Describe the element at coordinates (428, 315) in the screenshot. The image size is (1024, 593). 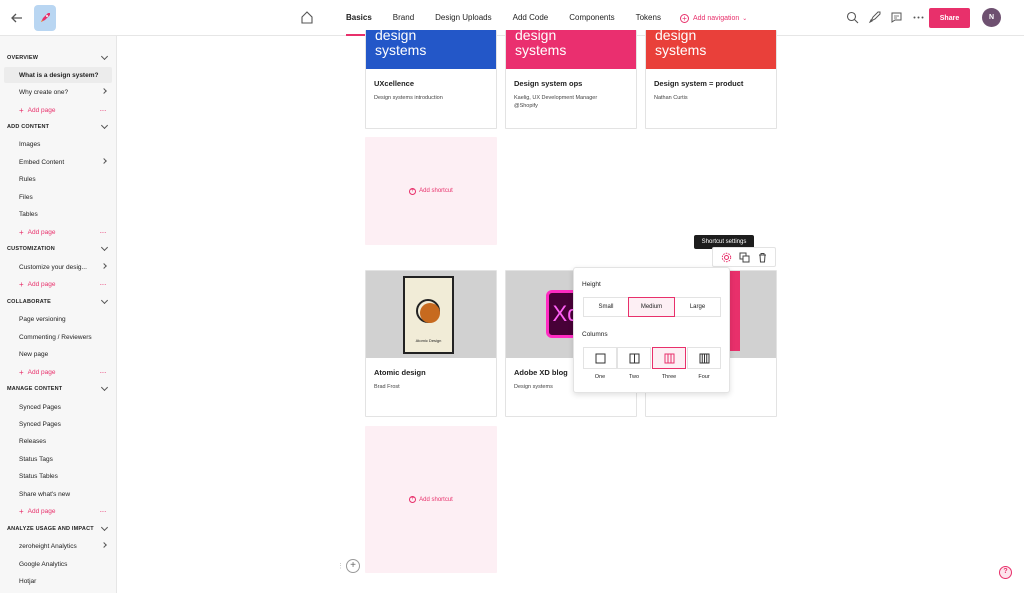
I see `atomic-design-poster: Atomic Design` at that location.